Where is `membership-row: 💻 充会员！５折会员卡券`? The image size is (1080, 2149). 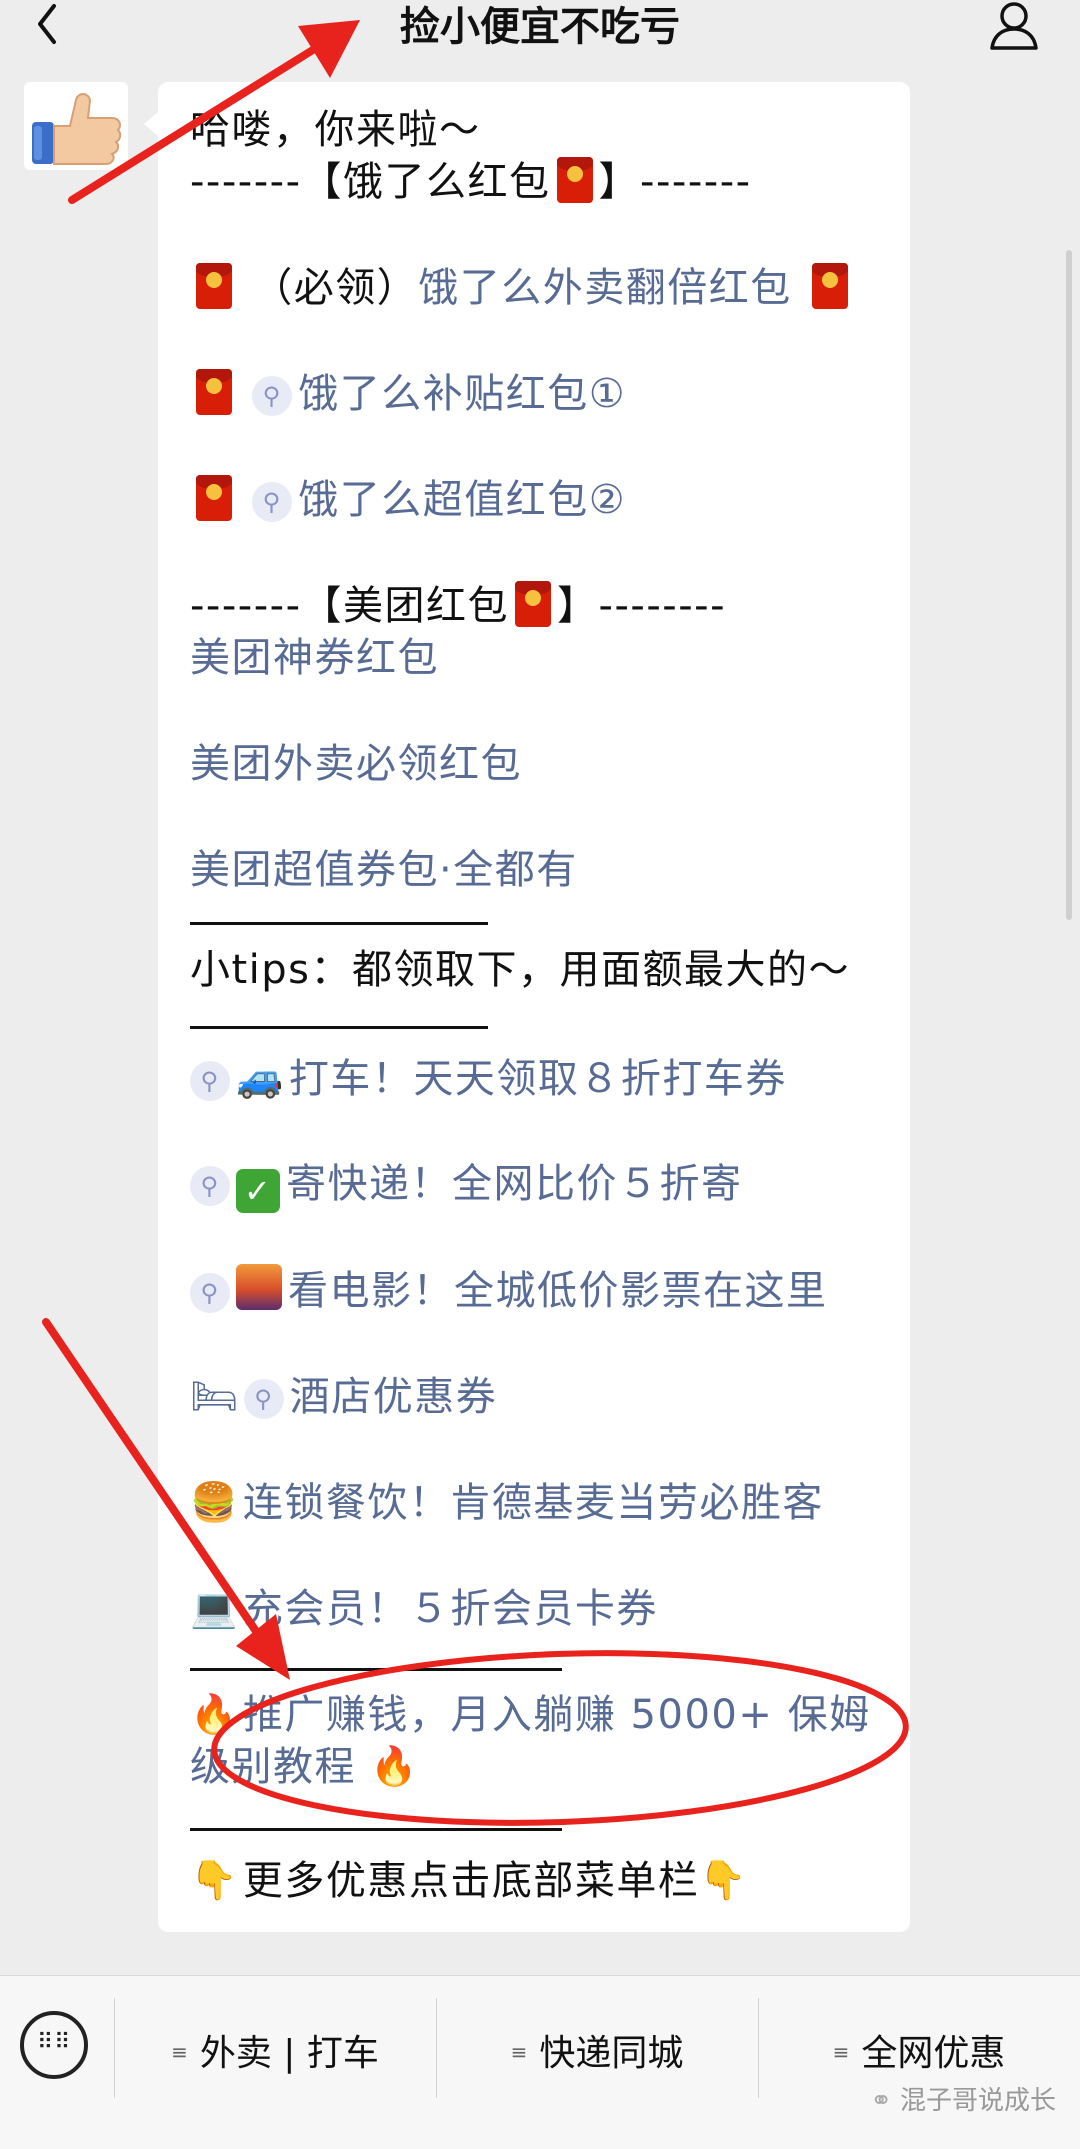 membership-row: 💻 充会员！５折会员卡券 is located at coordinates (424, 1608).